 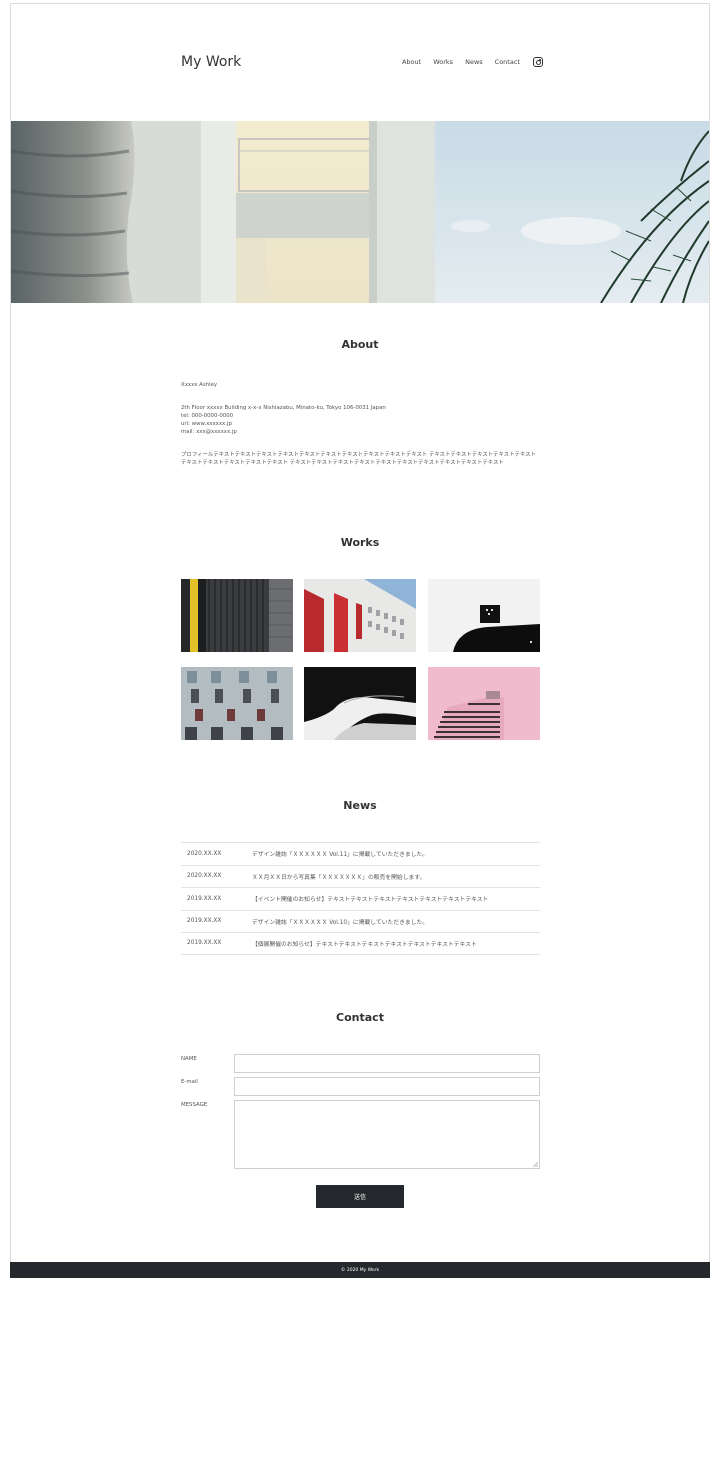 What do you see at coordinates (206, 424) in the screenshot?
I see `about-url: url: www.xxxxxx.jp` at bounding box center [206, 424].